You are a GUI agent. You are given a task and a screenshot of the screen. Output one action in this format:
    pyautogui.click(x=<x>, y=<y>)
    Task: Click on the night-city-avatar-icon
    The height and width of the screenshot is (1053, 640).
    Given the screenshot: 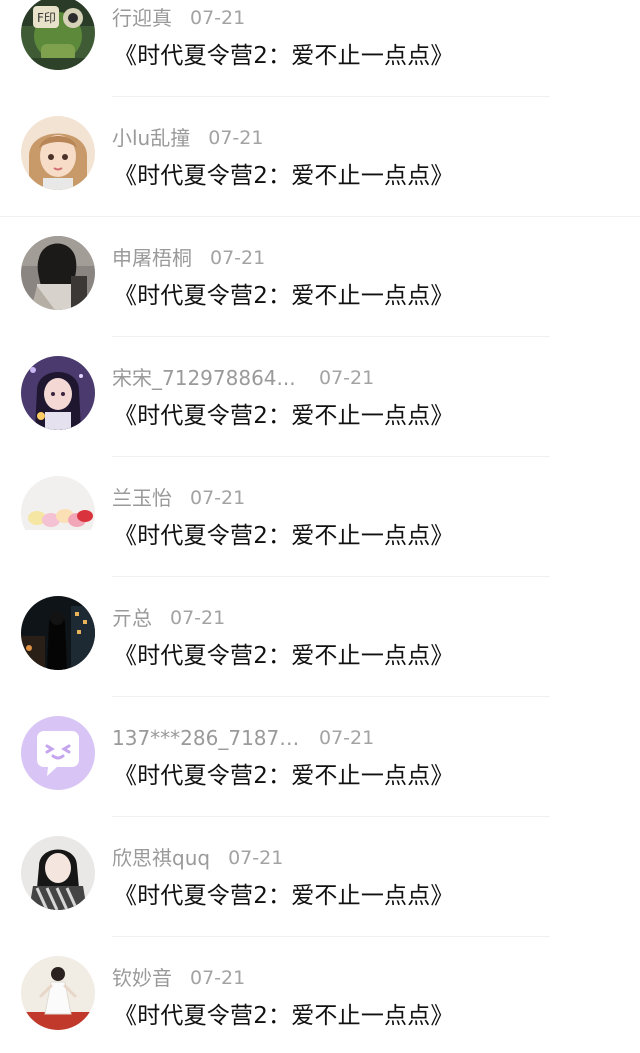 What is the action you would take?
    pyautogui.click(x=58, y=633)
    